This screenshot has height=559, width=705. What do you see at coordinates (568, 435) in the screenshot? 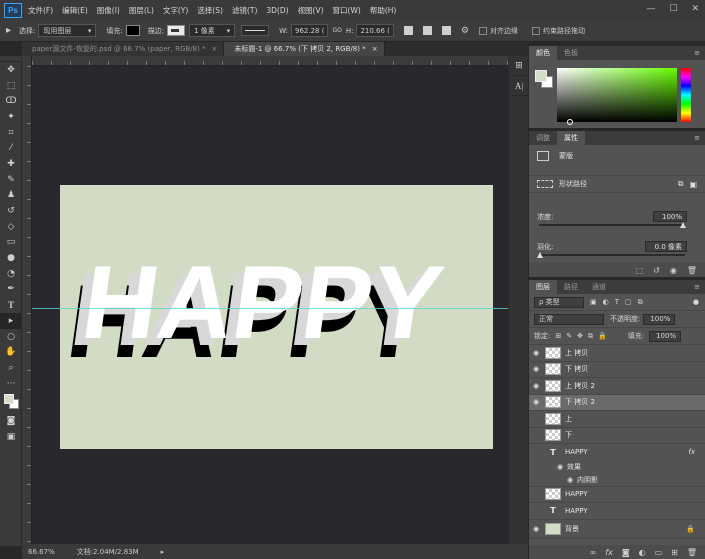
I see `layer-name: 下` at bounding box center [568, 435].